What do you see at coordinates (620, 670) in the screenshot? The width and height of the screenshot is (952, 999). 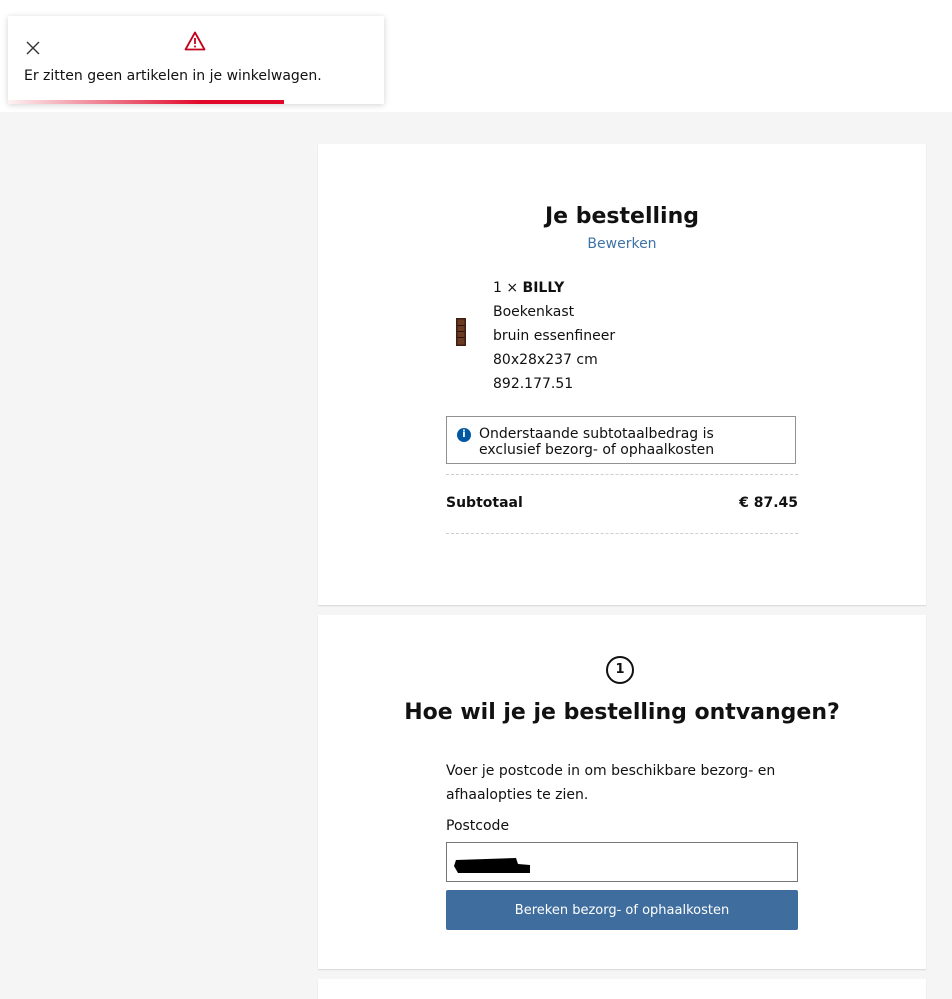 I see `step-number-badge: 1` at bounding box center [620, 670].